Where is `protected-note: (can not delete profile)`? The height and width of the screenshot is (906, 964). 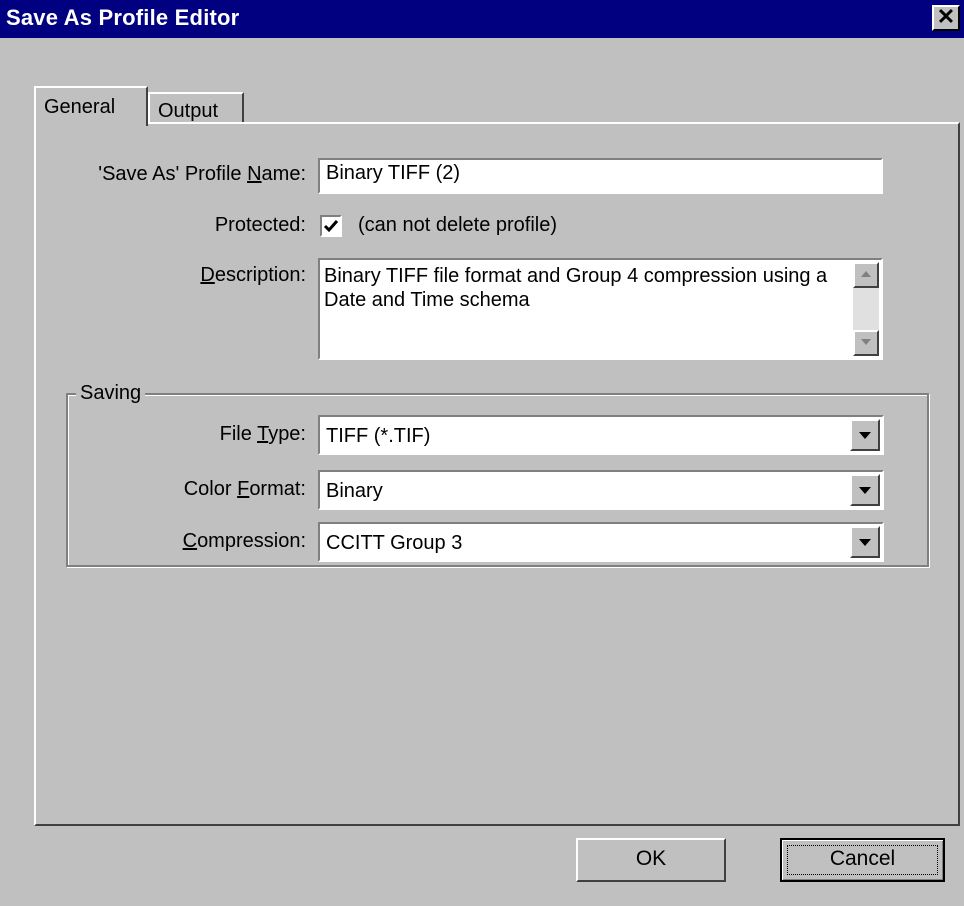
protected-note: (can not delete profile) is located at coordinates (458, 225).